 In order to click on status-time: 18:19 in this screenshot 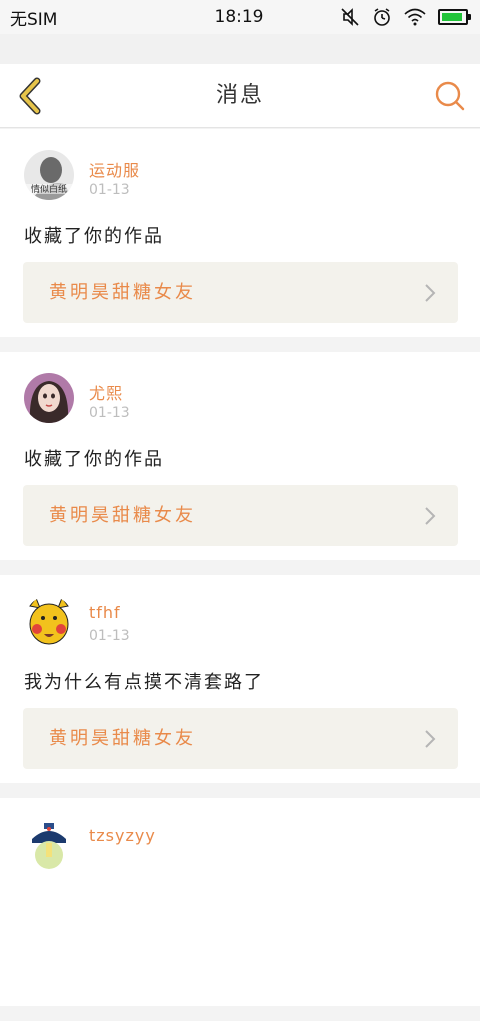, I will do `click(239, 17)`.